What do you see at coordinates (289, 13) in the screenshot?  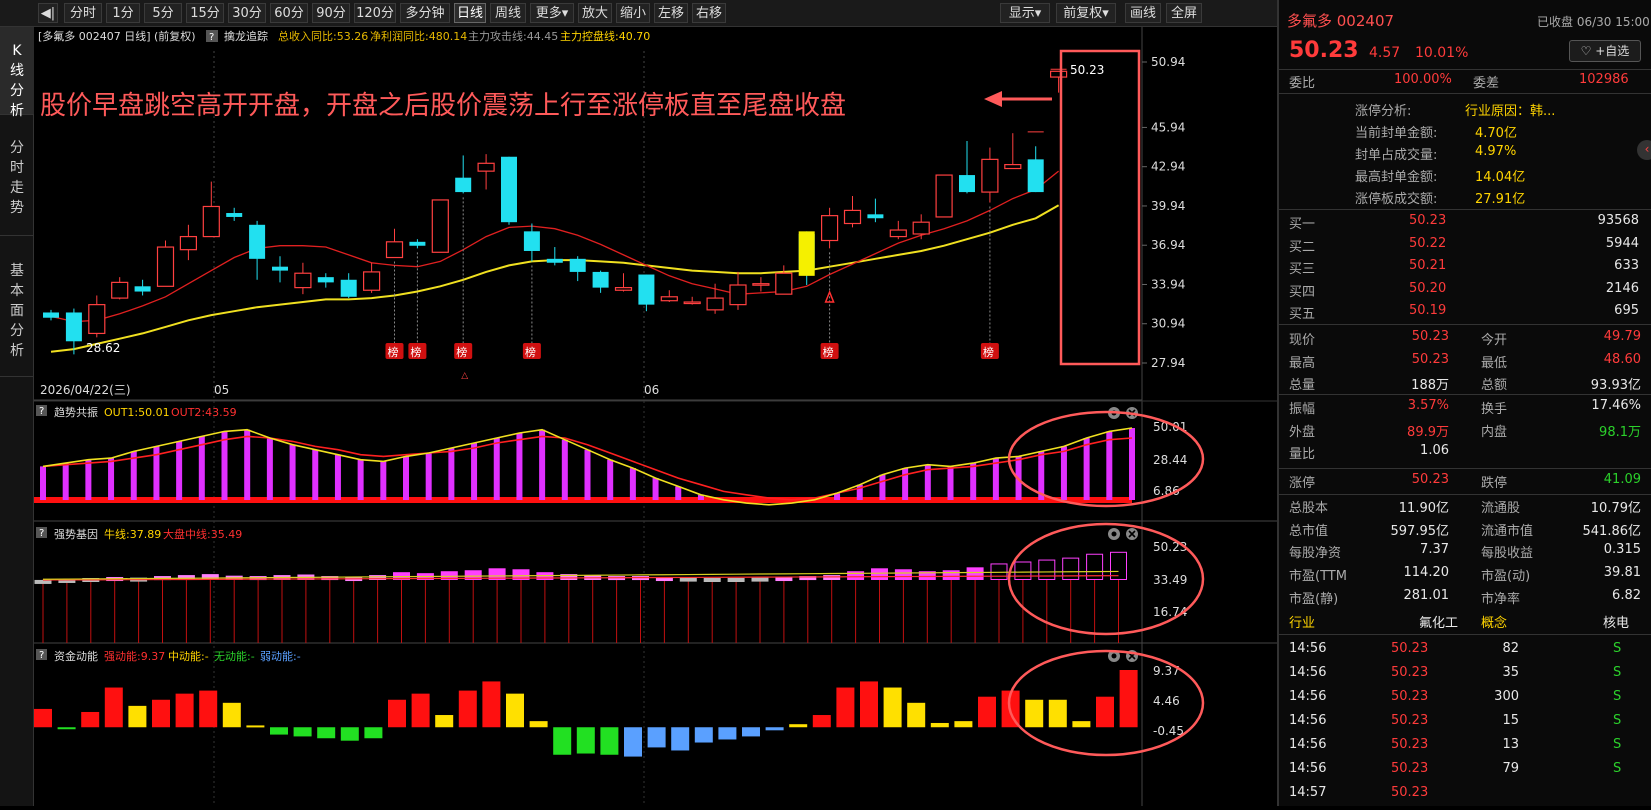 I see `period-5: 60分` at bounding box center [289, 13].